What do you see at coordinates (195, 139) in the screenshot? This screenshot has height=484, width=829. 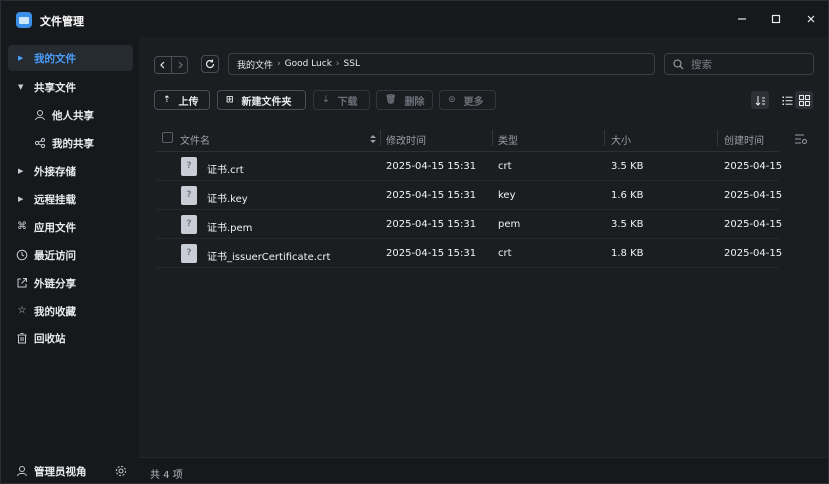 I see `column-header-name: 文件名` at bounding box center [195, 139].